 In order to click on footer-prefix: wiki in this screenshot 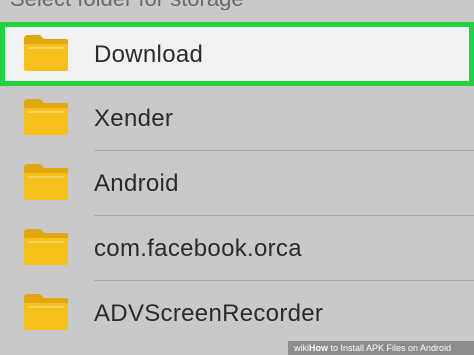, I will do `click(301, 348)`.